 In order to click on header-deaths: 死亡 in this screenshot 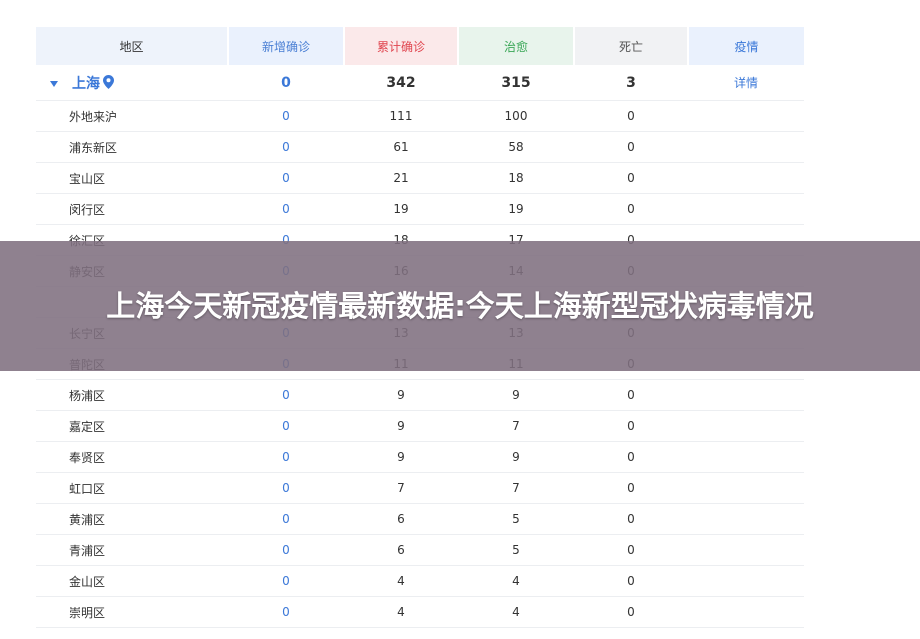, I will do `click(631, 46)`.